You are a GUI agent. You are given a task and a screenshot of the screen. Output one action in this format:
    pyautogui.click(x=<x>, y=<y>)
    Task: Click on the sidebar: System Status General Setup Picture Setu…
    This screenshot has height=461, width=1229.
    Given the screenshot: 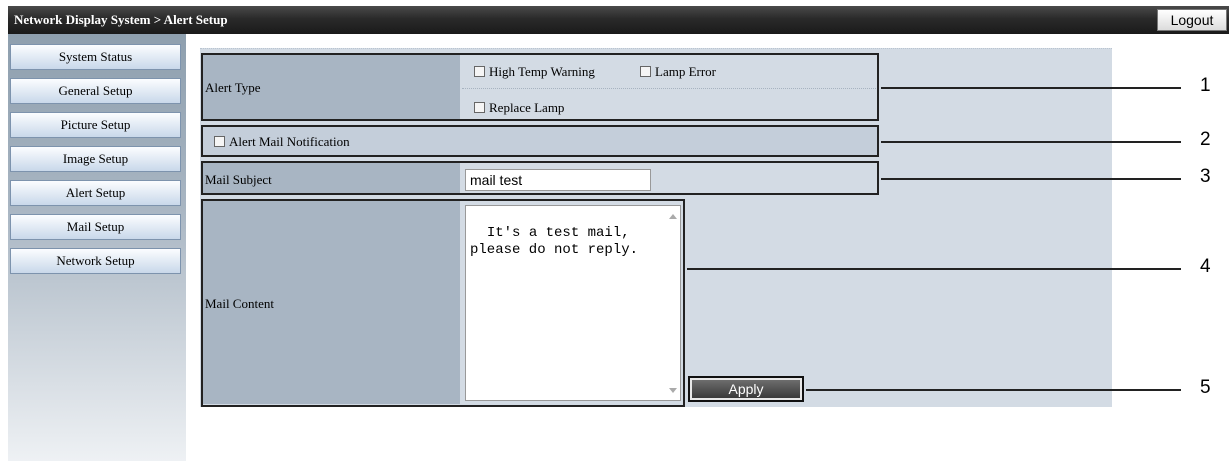 What is the action you would take?
    pyautogui.click(x=97, y=247)
    